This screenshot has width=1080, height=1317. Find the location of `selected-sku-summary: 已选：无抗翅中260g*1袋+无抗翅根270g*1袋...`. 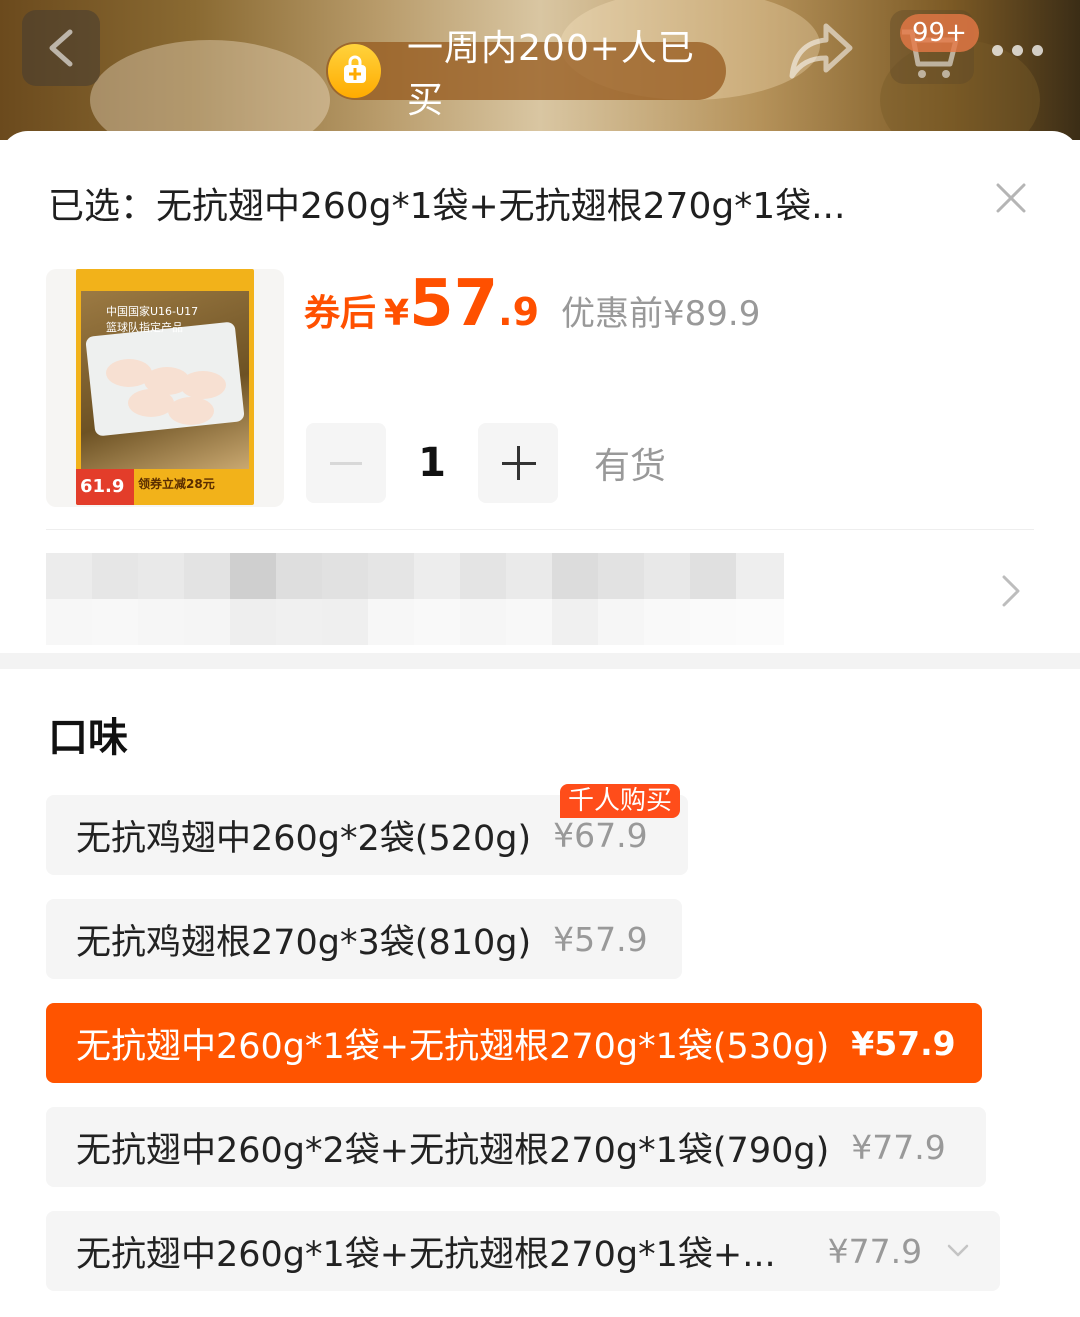

selected-sku-summary: 已选：无抗翅中260g*1袋+无抗翅根270g*1袋... is located at coordinates (447, 206).